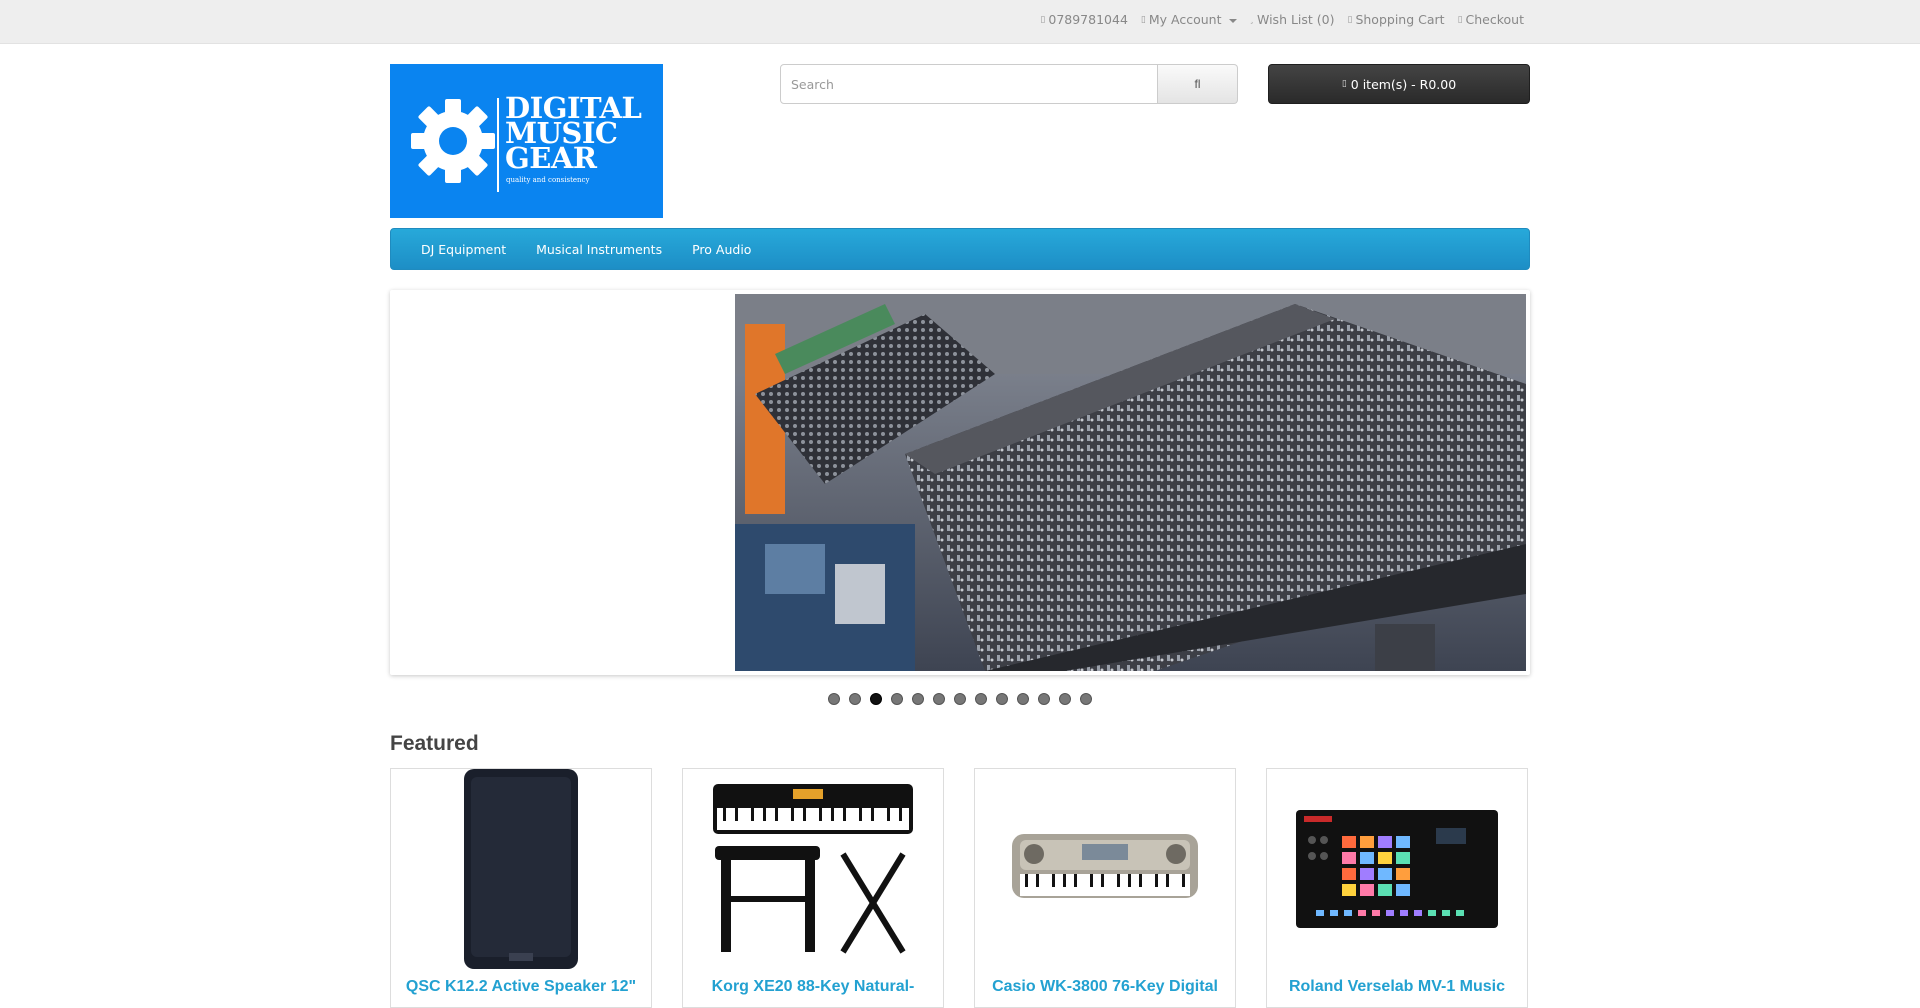 This screenshot has width=1920, height=1008. Describe the element at coordinates (1043, 19) in the screenshot. I see `phone-icon: ▯` at that location.